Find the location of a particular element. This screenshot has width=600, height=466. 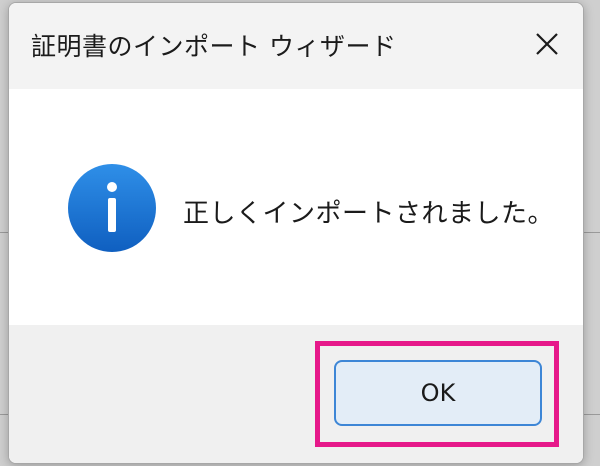

ok-button-highlight: OK is located at coordinates (437, 394).